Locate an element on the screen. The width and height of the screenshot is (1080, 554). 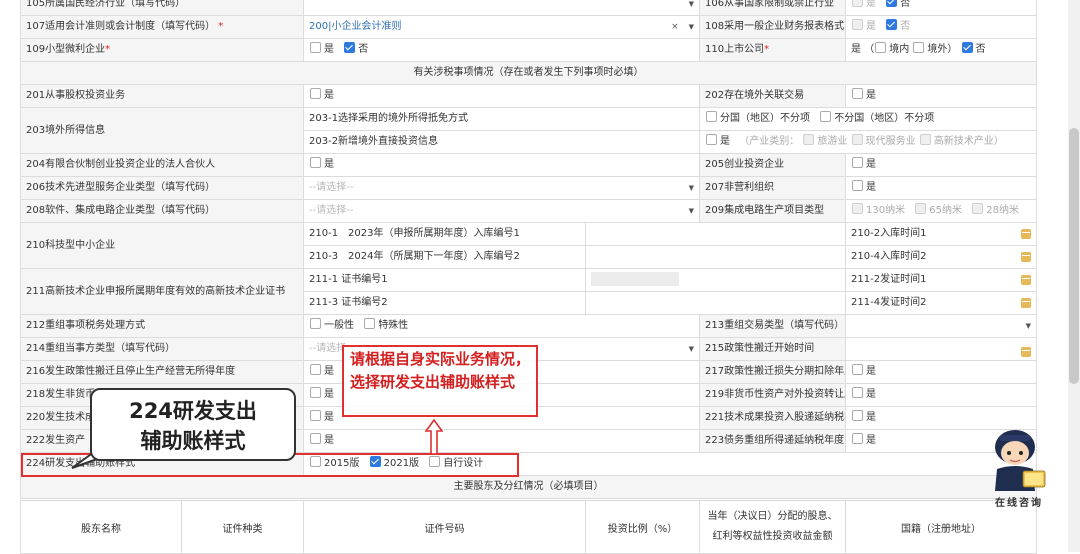
date-210-4: 210-4入库时间2 is located at coordinates (941, 257).